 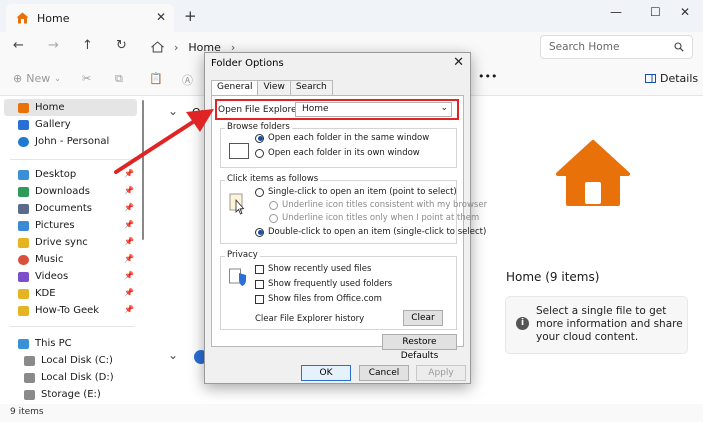 I want to click on sidebar-item-kde: KDE 📌, so click(x=70, y=293).